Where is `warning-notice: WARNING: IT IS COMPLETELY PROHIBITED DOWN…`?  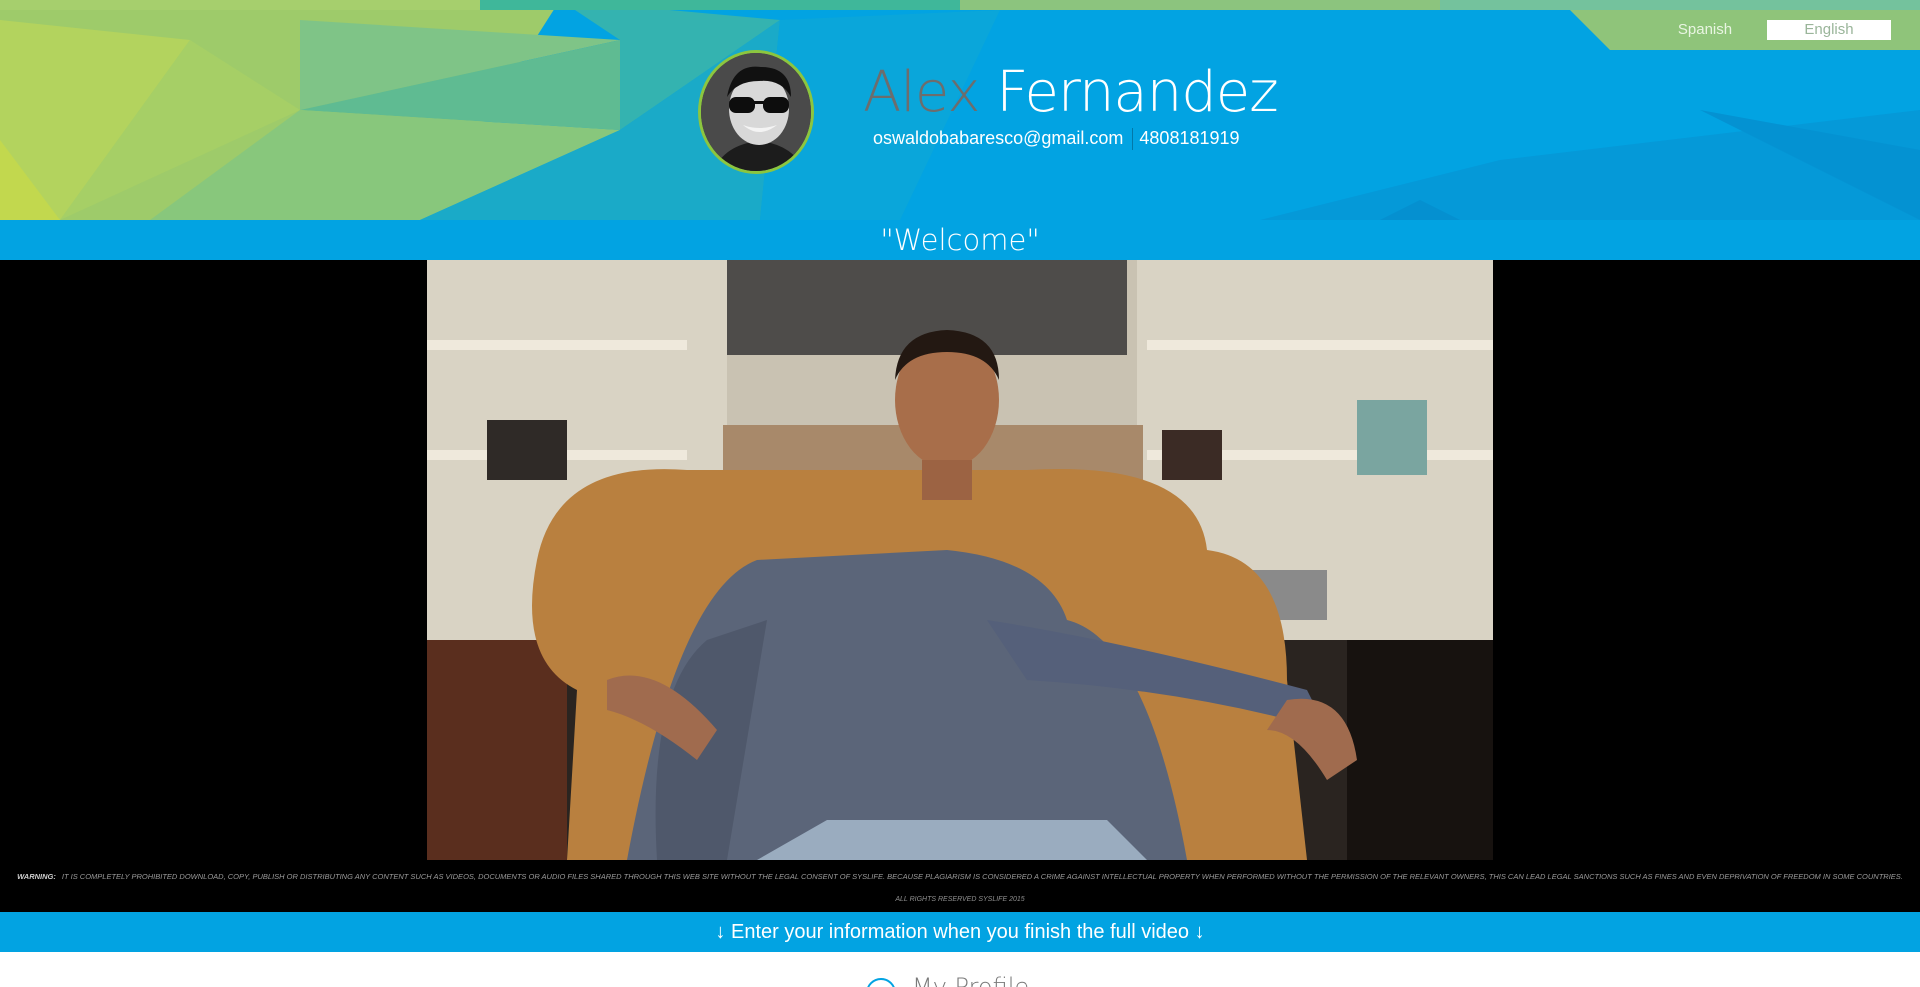 warning-notice: WARNING: IT IS COMPLETELY PROHIBITED DOWN… is located at coordinates (960, 876).